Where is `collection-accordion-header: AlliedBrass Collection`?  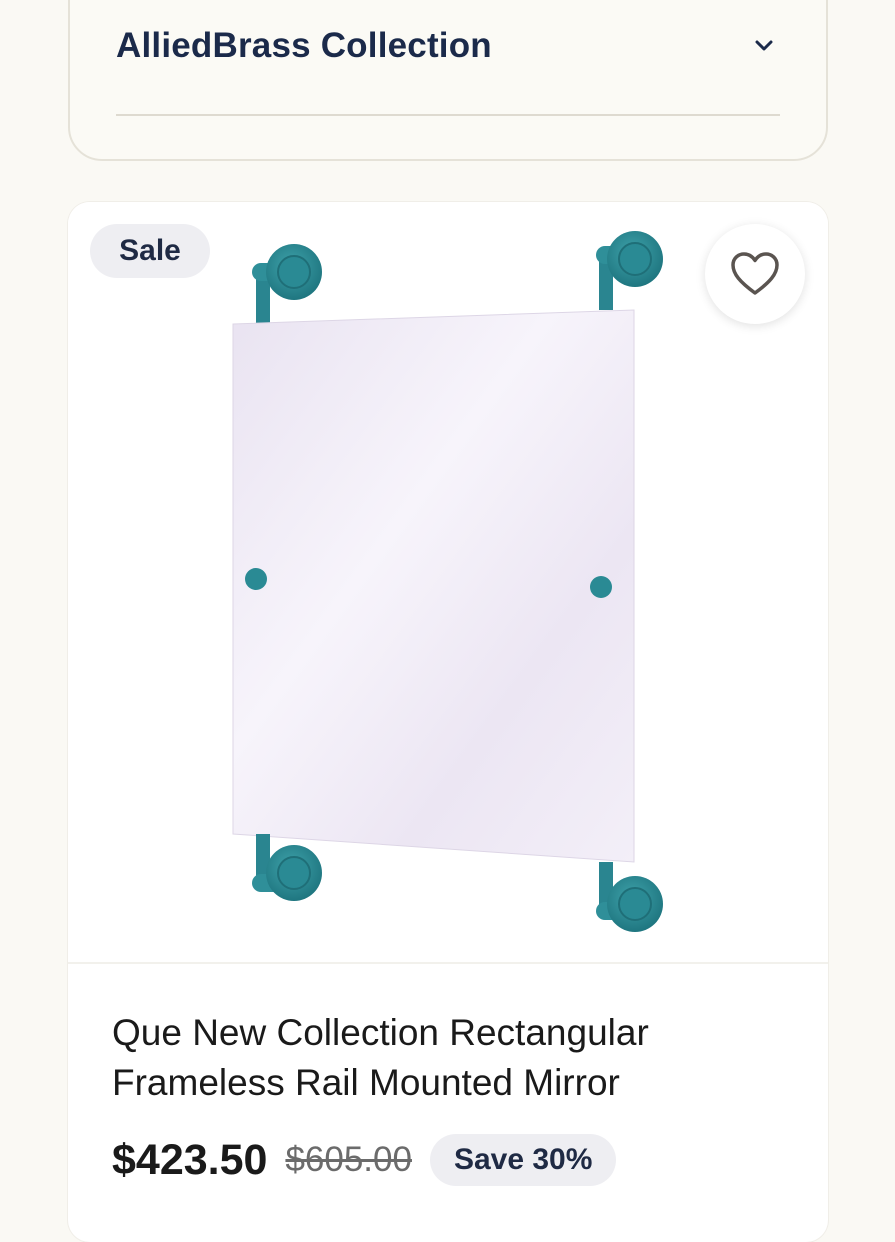
collection-accordion-header: AlliedBrass Collection is located at coordinates (448, 37).